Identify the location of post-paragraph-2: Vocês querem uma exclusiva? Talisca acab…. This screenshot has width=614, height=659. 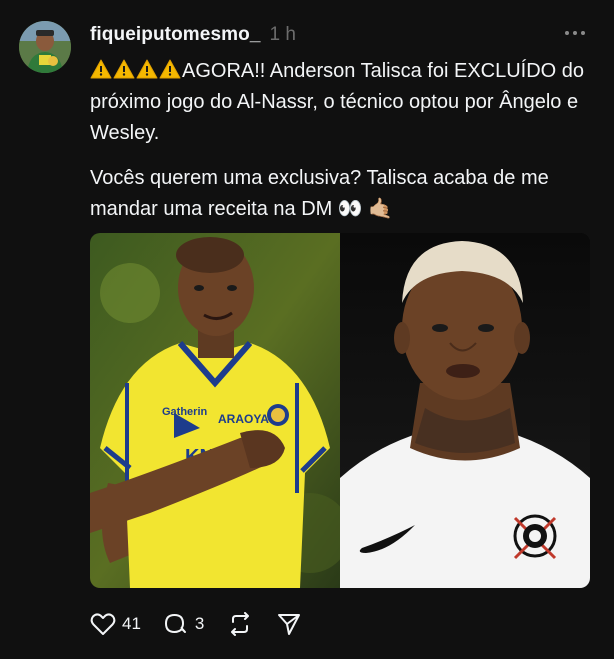
(345, 194).